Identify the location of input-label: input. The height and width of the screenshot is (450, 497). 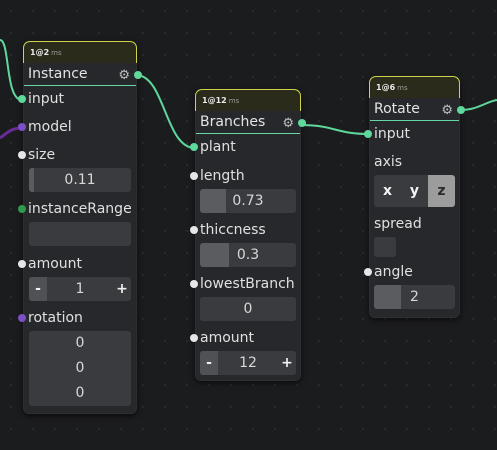
(392, 134).